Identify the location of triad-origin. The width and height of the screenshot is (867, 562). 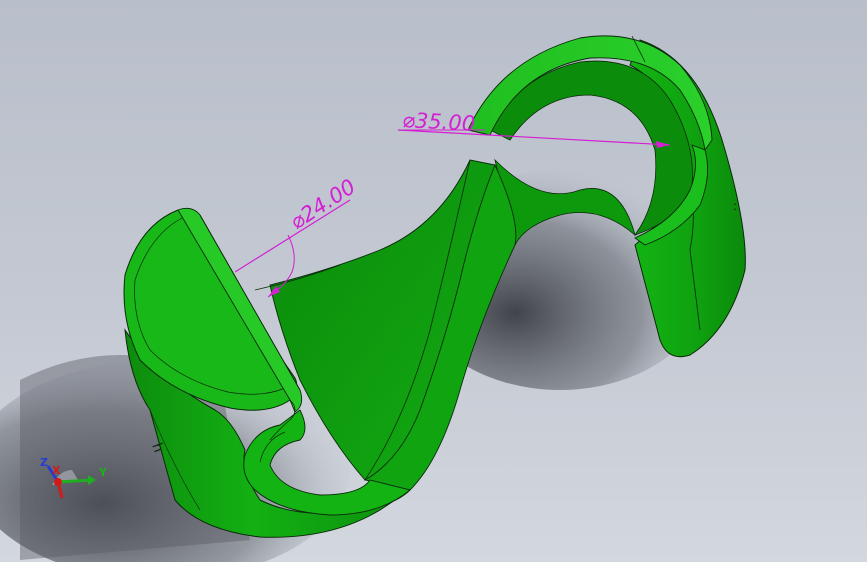
(58, 482).